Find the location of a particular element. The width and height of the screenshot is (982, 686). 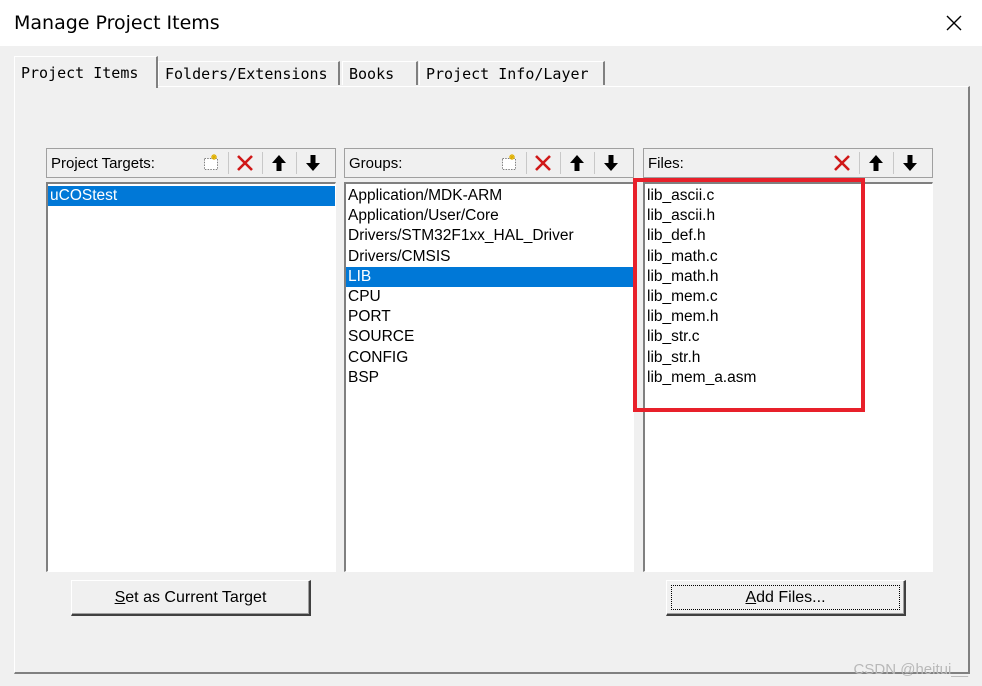

list-item: BSP is located at coordinates (489, 378).